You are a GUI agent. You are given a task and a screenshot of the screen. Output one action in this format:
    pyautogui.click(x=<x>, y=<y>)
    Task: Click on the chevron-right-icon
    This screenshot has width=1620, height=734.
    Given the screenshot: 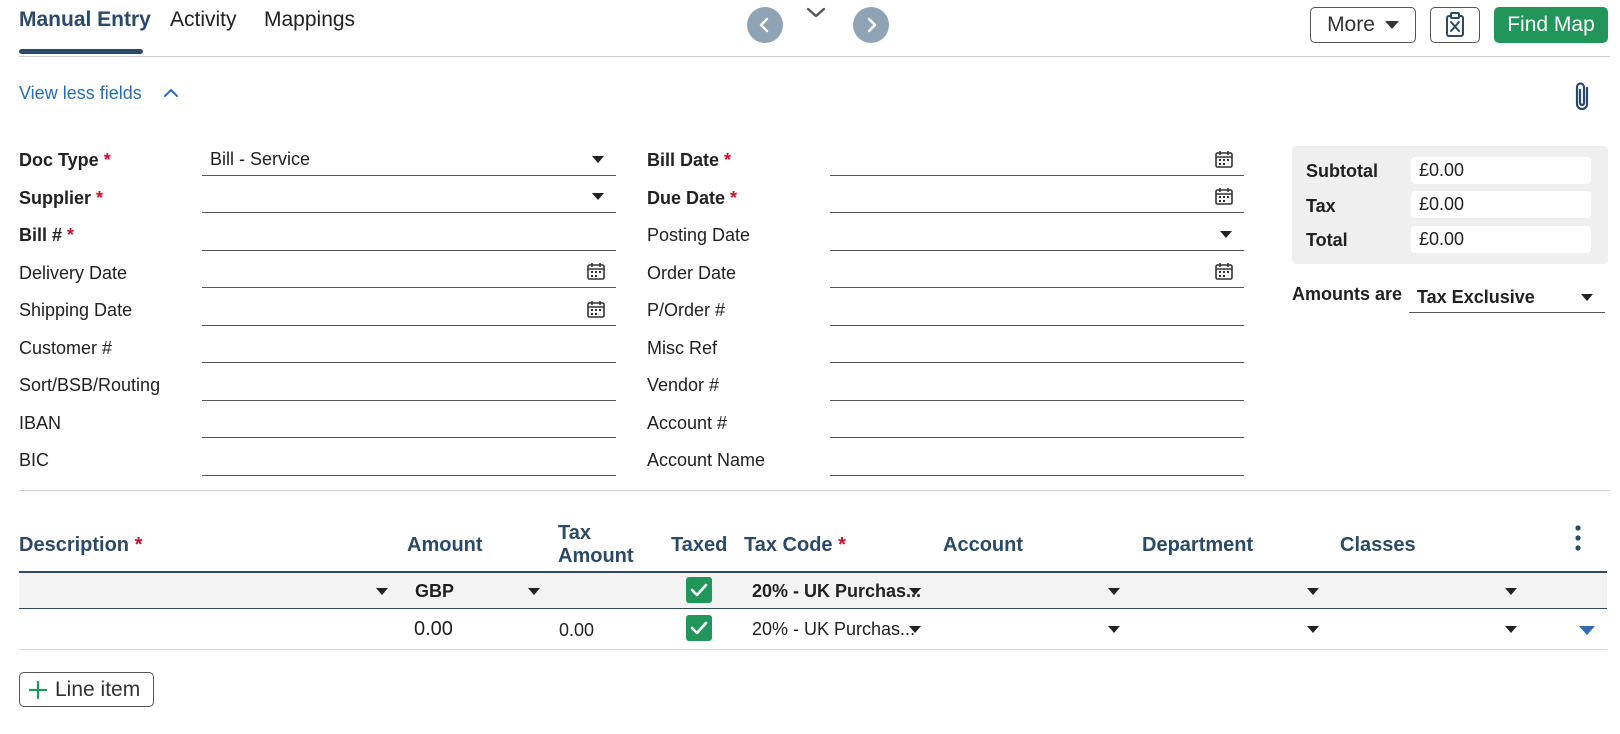 What is the action you would take?
    pyautogui.click(x=872, y=25)
    